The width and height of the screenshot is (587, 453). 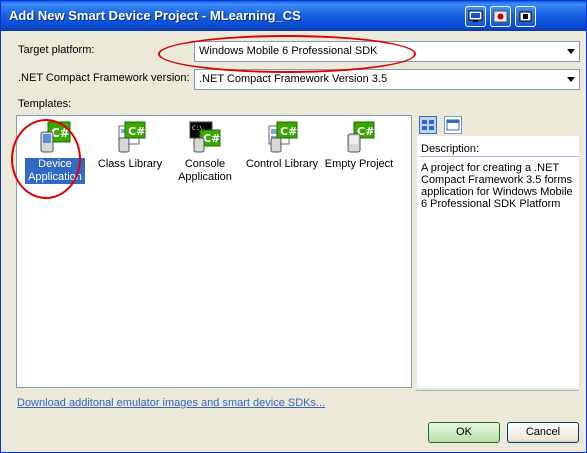 What do you see at coordinates (464, 432) in the screenshot?
I see `ok-button: OK` at bounding box center [464, 432].